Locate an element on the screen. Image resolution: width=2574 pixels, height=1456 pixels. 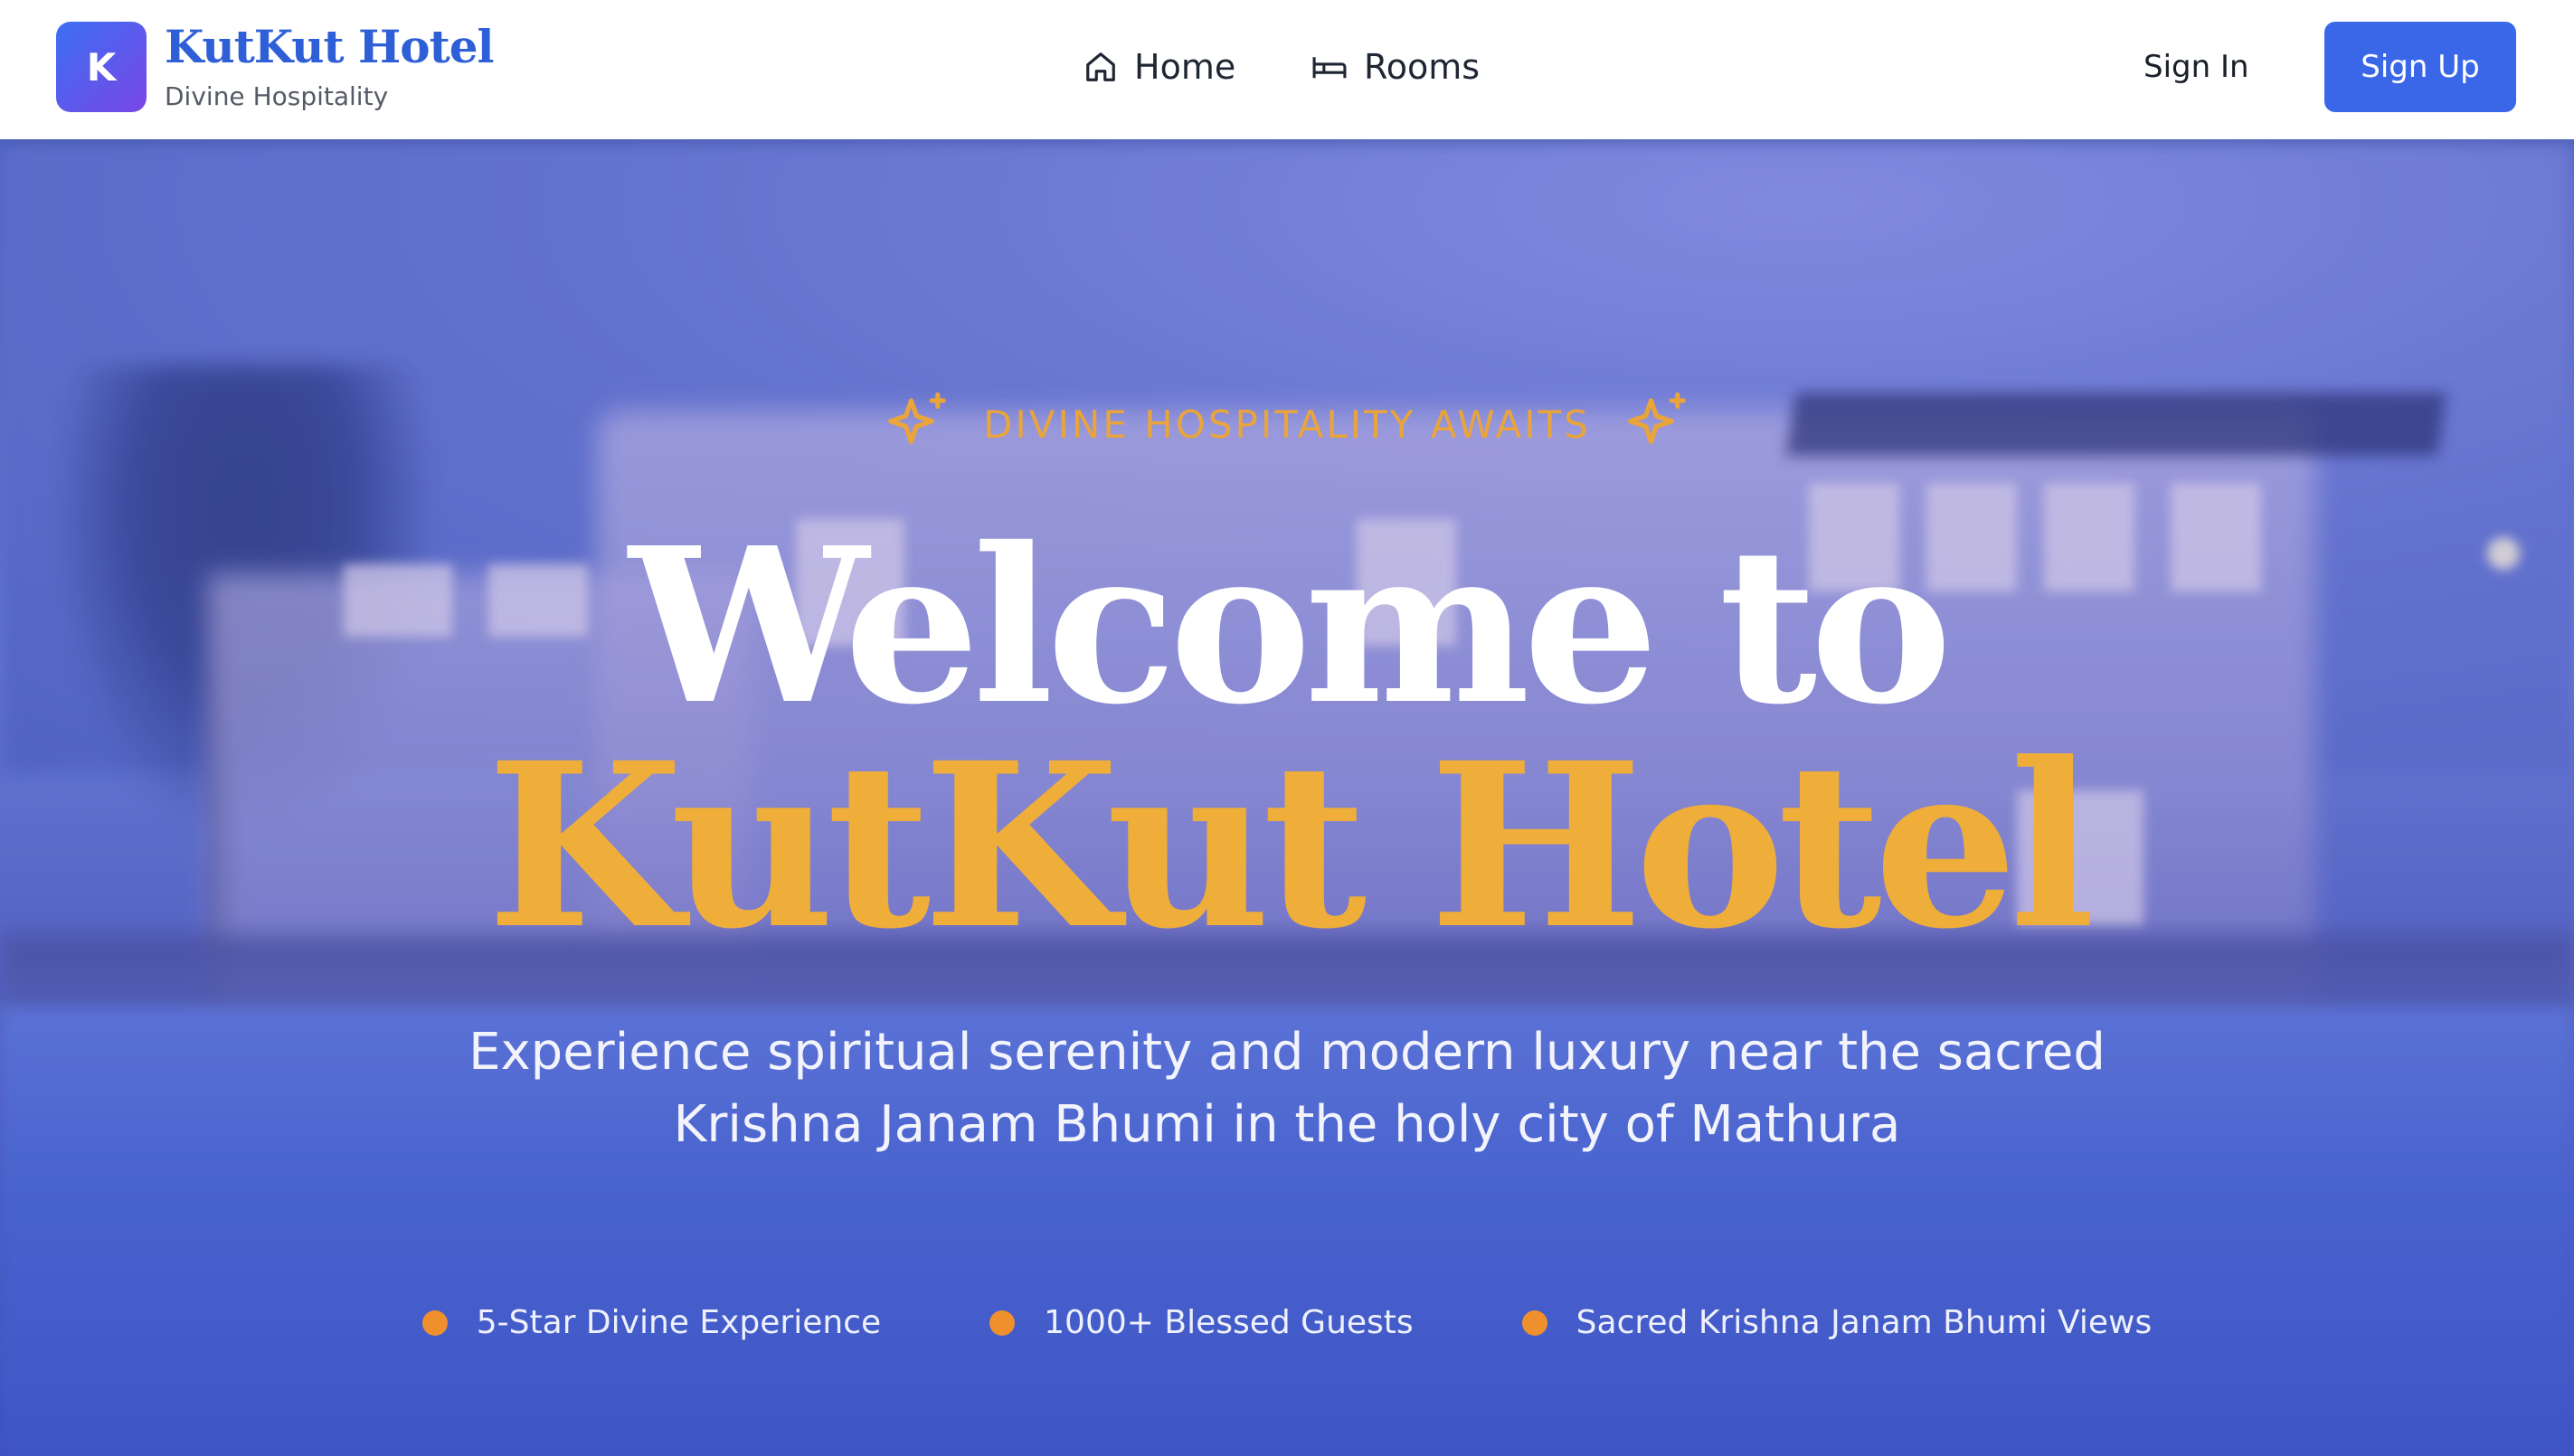
nav-home-link: Home is located at coordinates (1160, 67).